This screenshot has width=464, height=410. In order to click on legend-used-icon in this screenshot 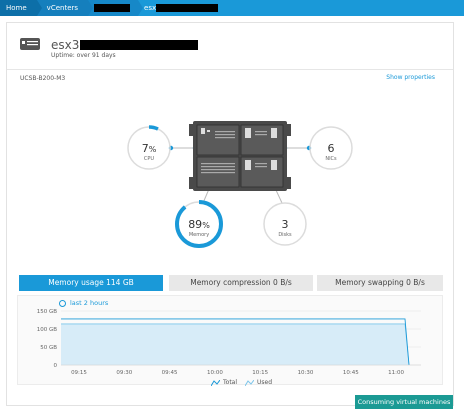, I will do `click(249, 382)`.